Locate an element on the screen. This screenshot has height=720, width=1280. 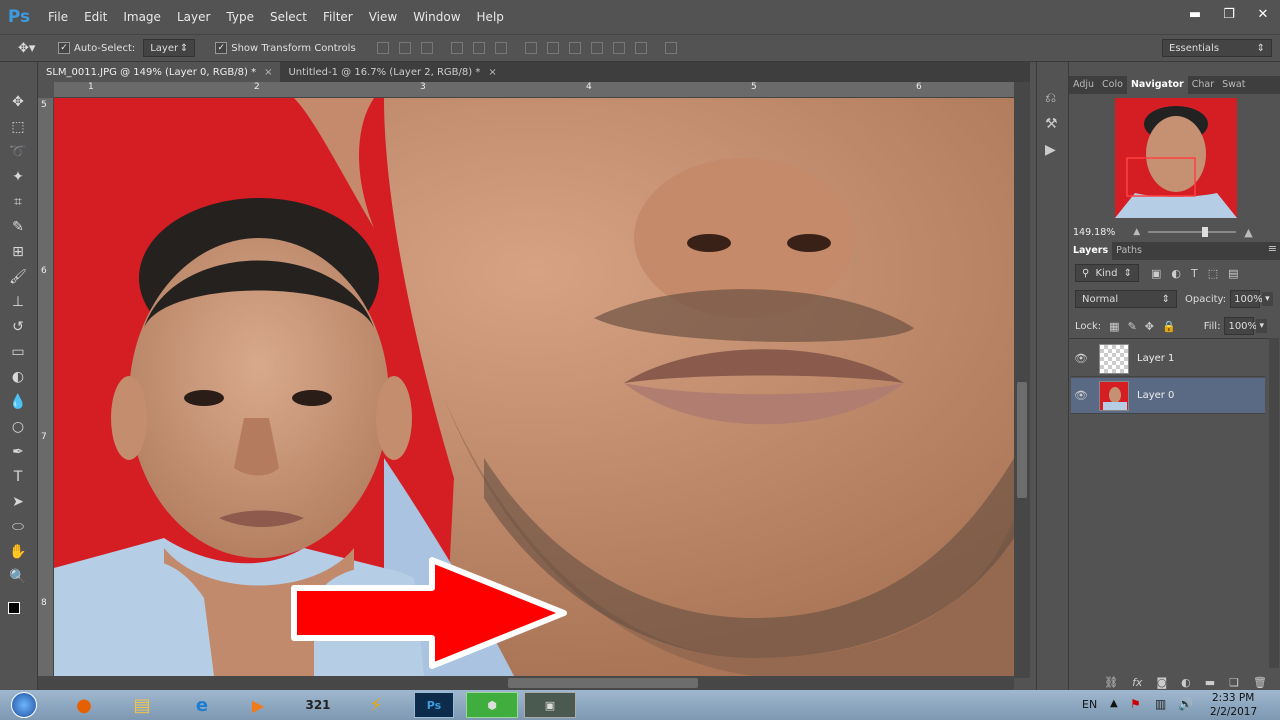
adjustment-icon: ◐ is located at coordinates (1186, 682).